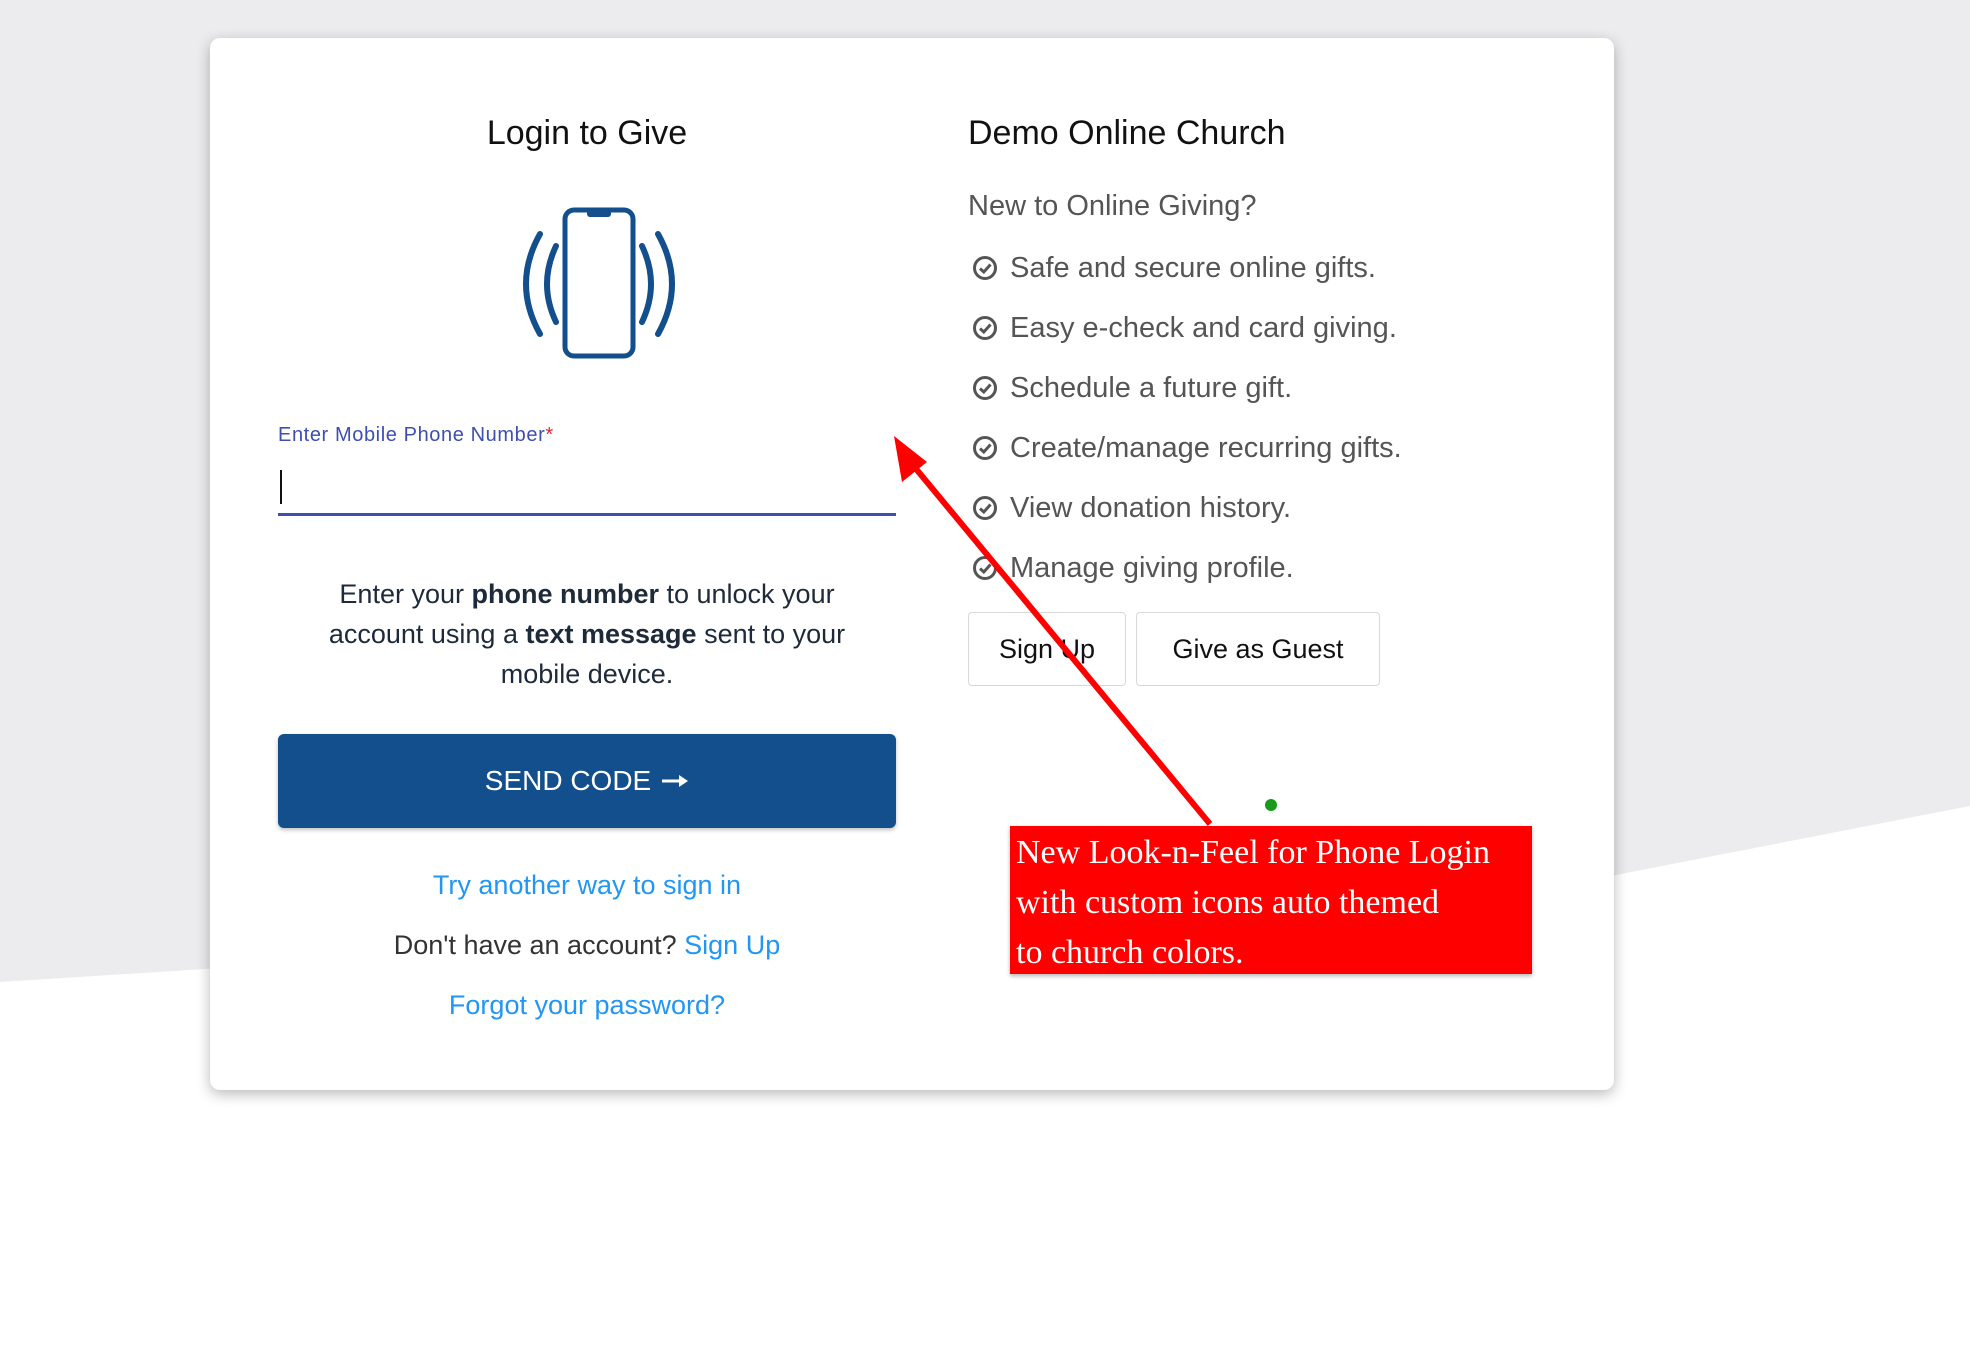 The image size is (1970, 1372). Describe the element at coordinates (1047, 649) in the screenshot. I see `sign-up-button: Sign Up` at that location.